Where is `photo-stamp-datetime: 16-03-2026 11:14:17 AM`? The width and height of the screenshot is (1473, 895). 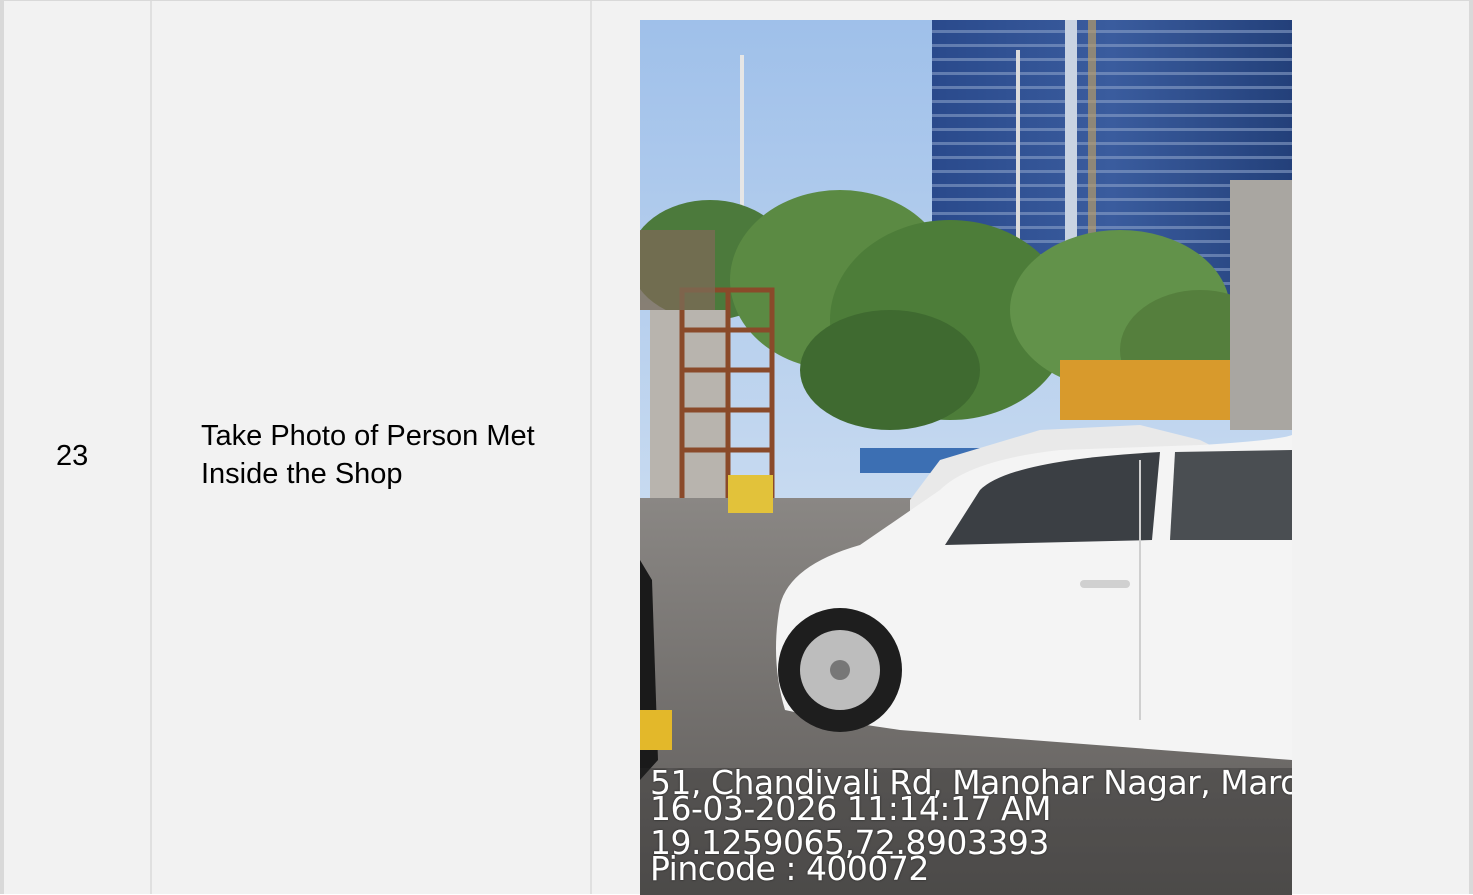
photo-stamp-datetime: 16-03-2026 11:14:17 AM is located at coordinates (851, 808).